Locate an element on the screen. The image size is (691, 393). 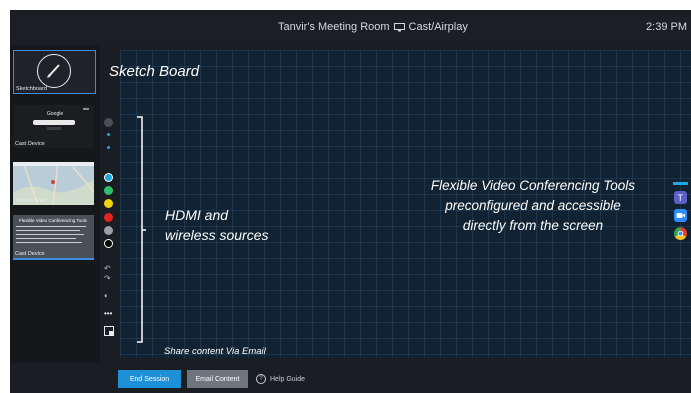
room-title: Tanvir's Meeting Room is located at coordinates (334, 27).